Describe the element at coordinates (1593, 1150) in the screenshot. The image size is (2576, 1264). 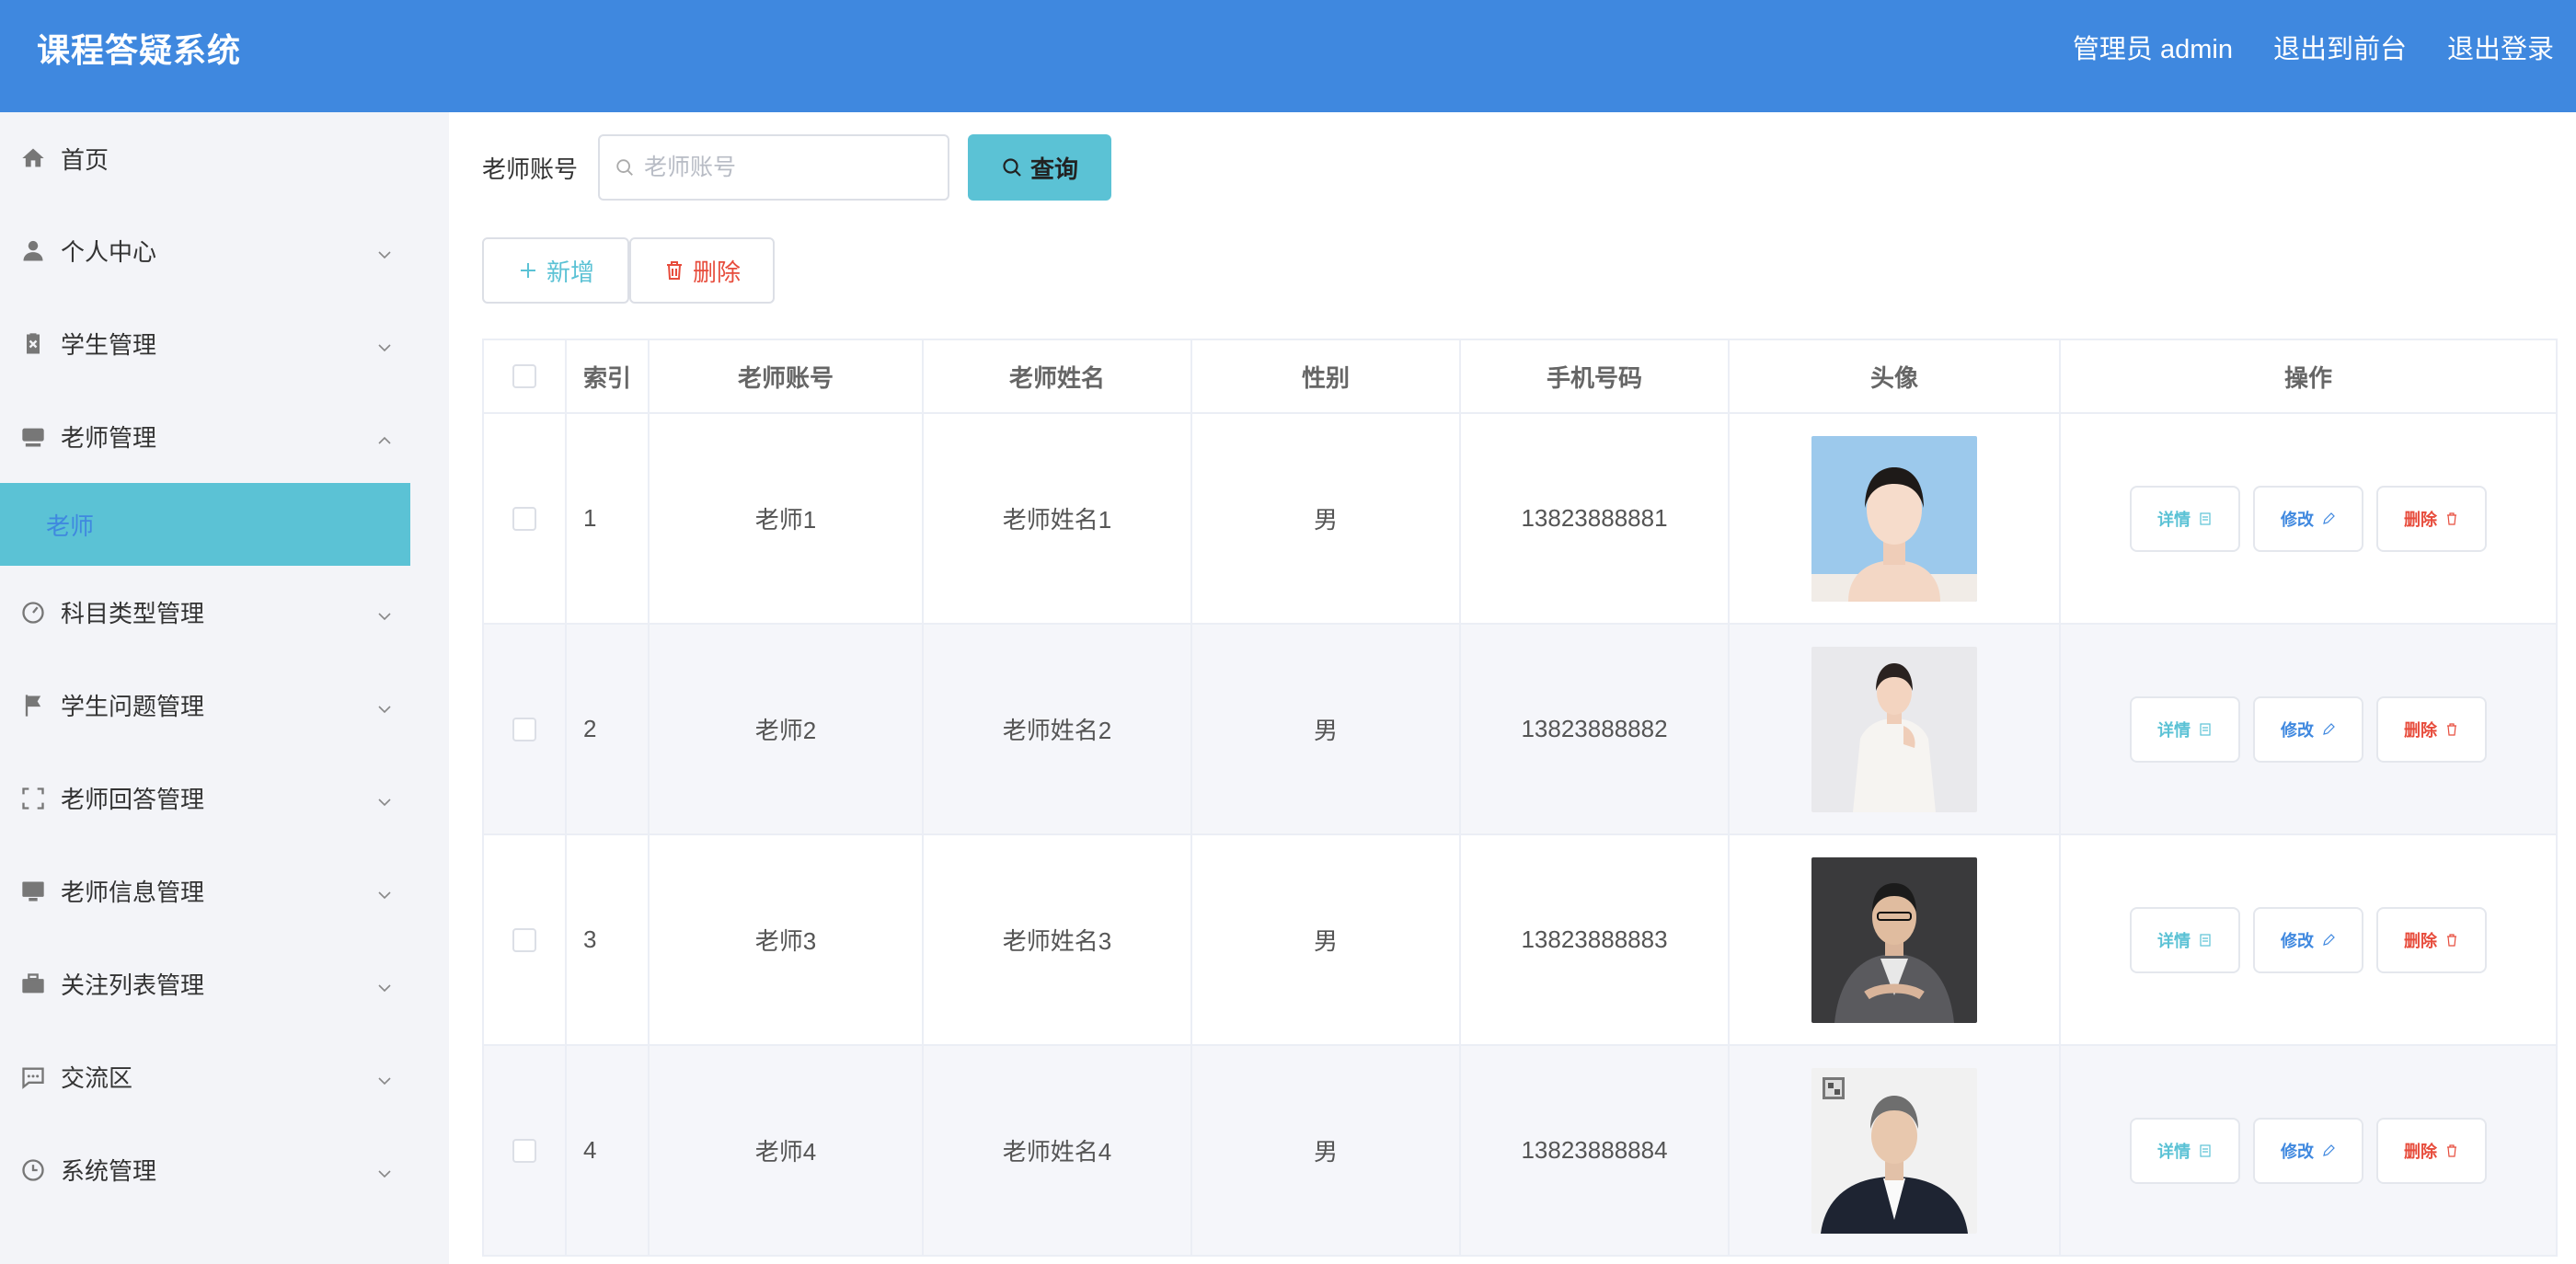
I see `cell-phone: 13823888884` at that location.